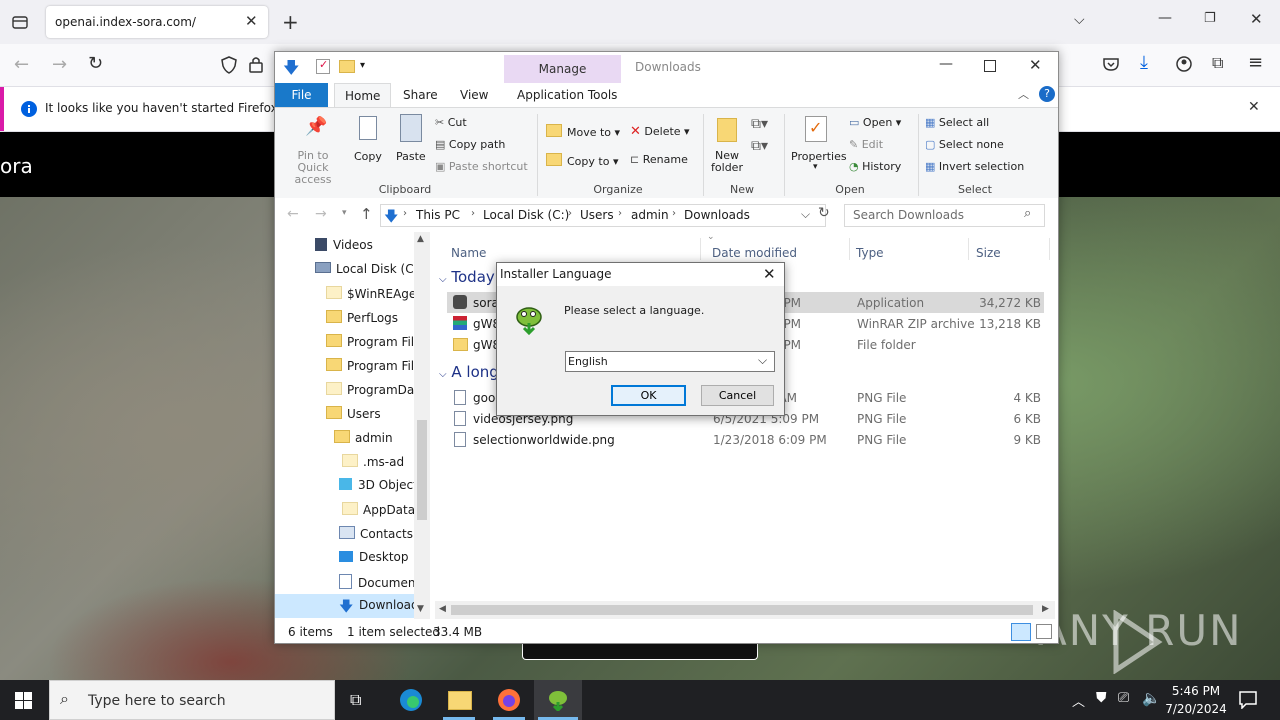 The width and height of the screenshot is (1280, 720). Describe the element at coordinates (301, 95) in the screenshot. I see `tab-file: File` at that location.